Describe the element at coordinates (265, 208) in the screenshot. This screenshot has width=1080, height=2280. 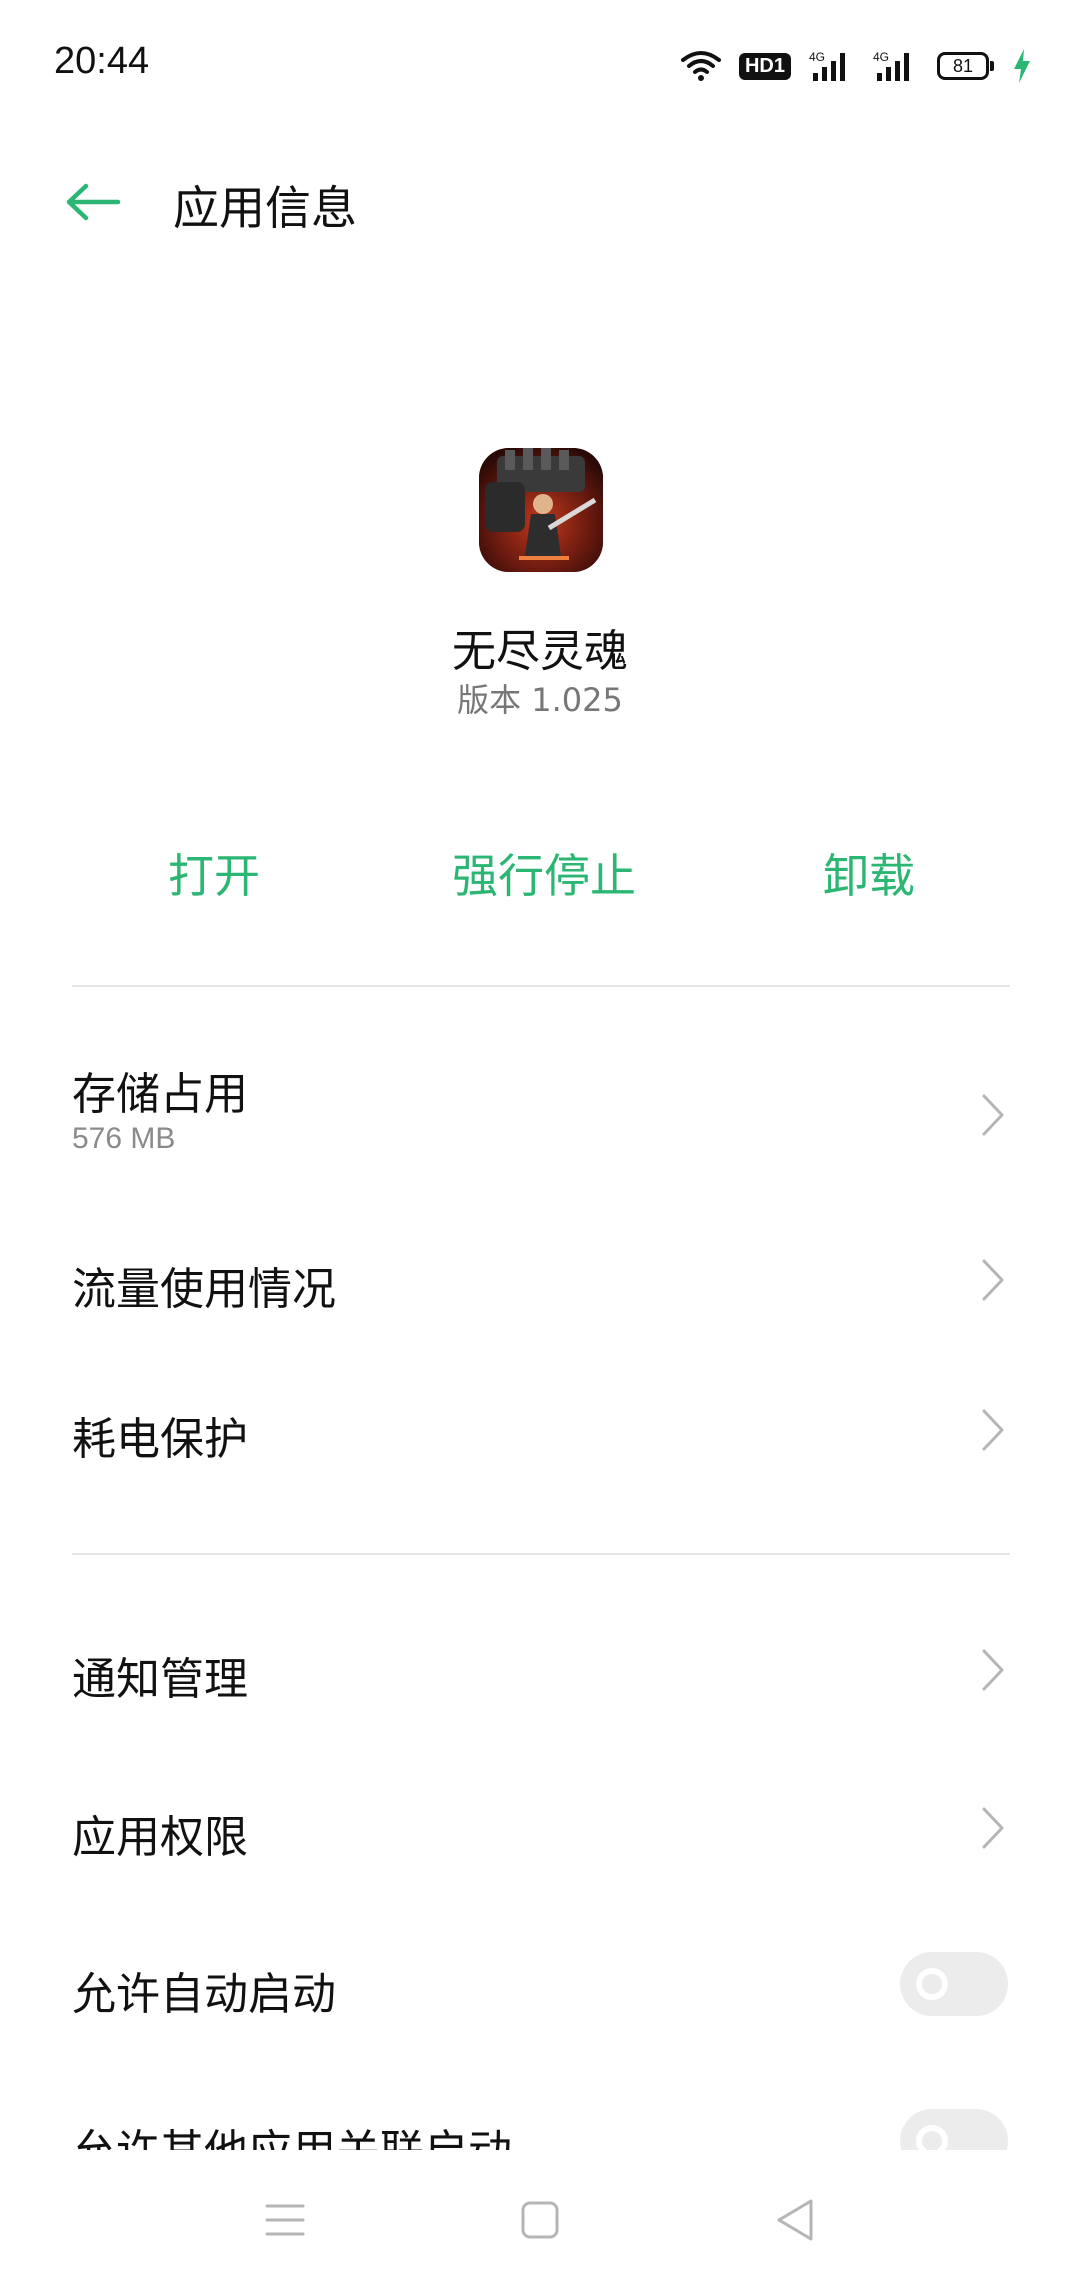
I see `page-title: 应用信息` at that location.